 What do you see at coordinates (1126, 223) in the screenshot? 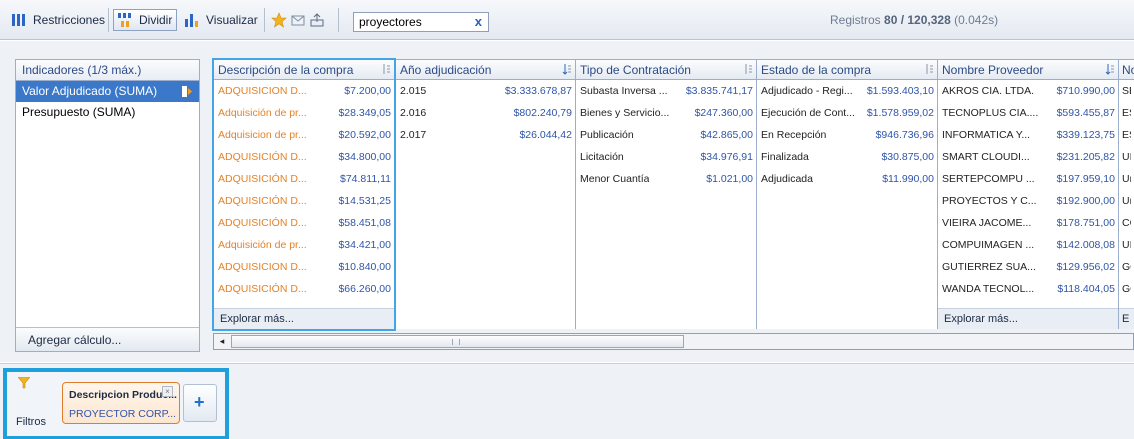
I see `list-item: CC` at bounding box center [1126, 223].